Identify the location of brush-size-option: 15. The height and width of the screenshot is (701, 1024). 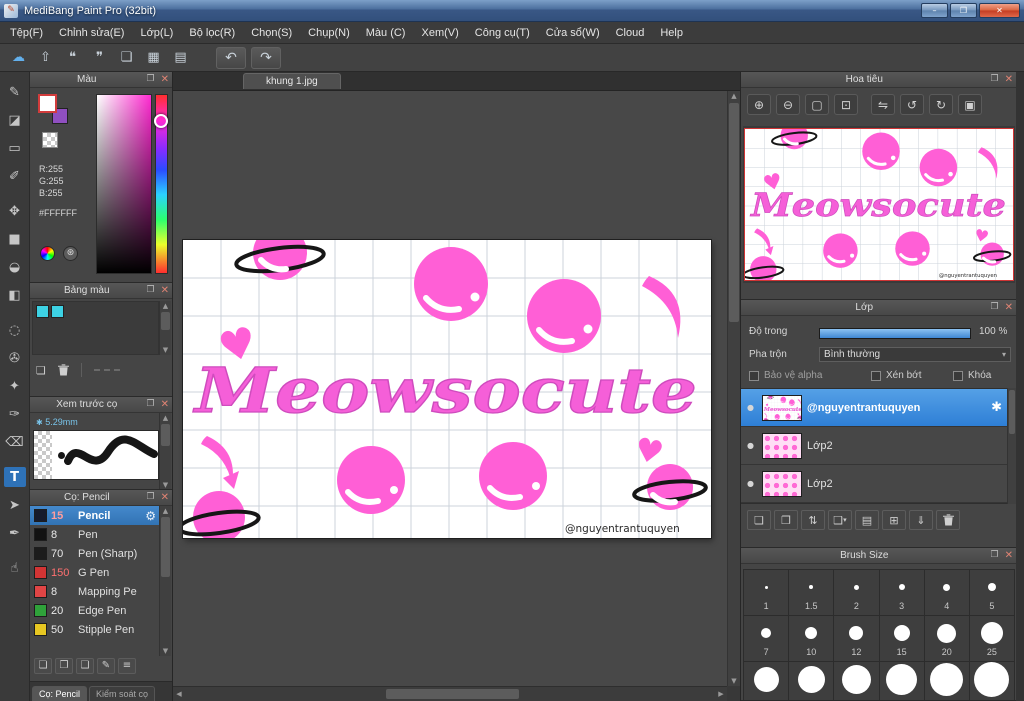
(901, 638).